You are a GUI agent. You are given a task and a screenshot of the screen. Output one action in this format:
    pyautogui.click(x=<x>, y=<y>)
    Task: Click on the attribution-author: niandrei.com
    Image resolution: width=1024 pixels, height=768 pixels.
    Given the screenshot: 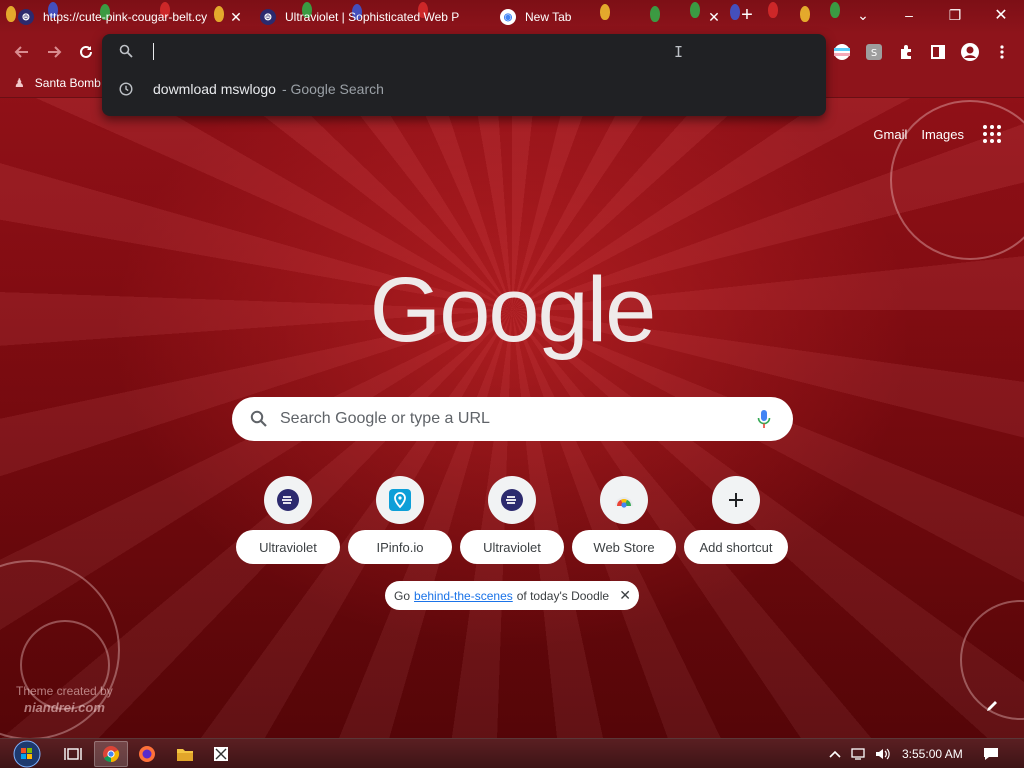 What is the action you would take?
    pyautogui.click(x=64, y=707)
    